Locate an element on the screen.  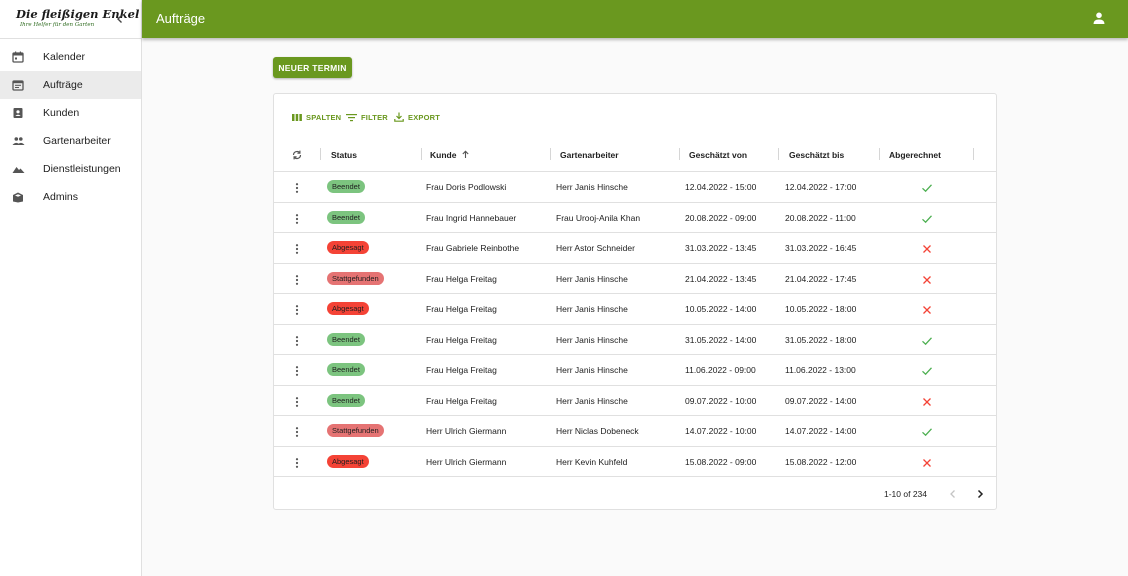
sidebar-item-gartenarbeiter: Gartenarbeiter is located at coordinates (70, 141).